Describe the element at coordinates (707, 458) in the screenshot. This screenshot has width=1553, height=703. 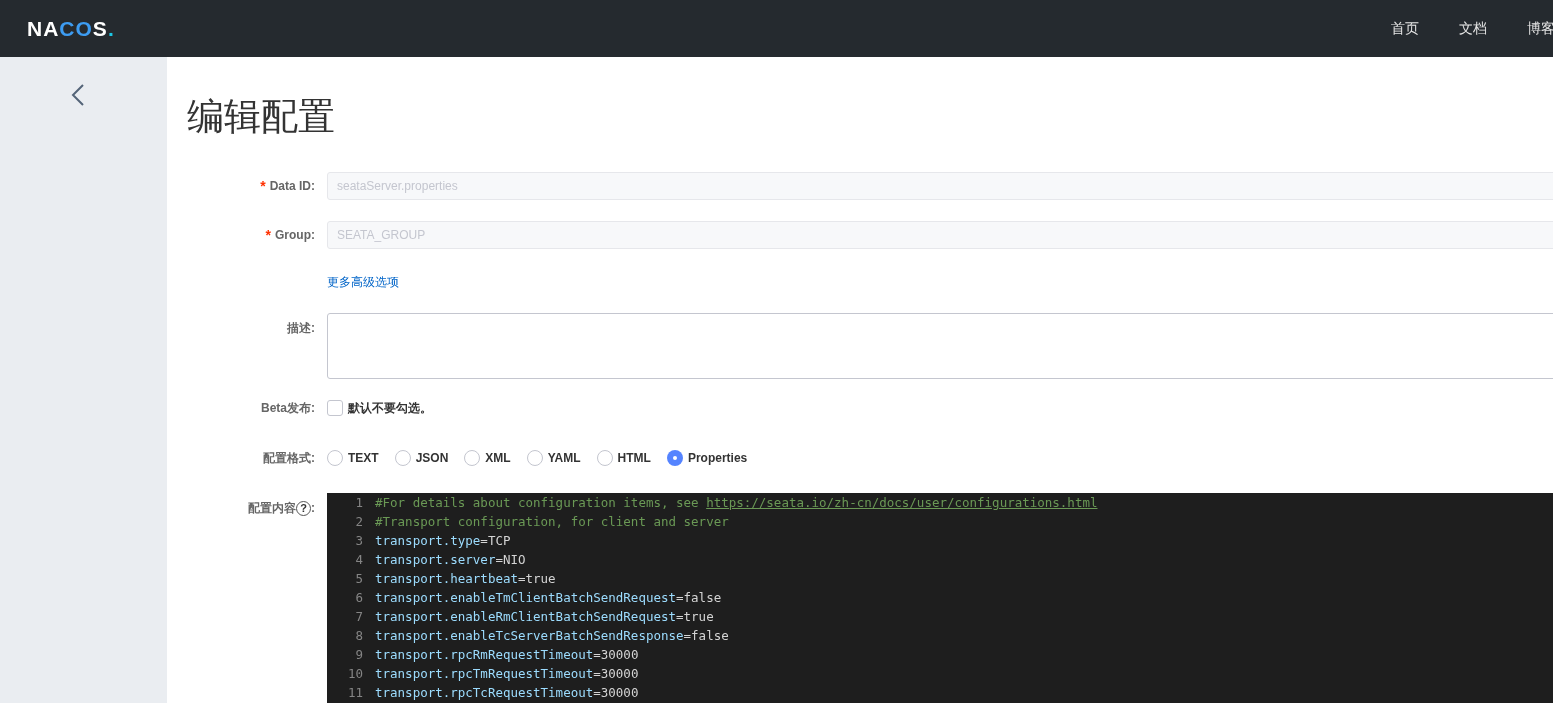
I see `format-radio: Properties` at that location.